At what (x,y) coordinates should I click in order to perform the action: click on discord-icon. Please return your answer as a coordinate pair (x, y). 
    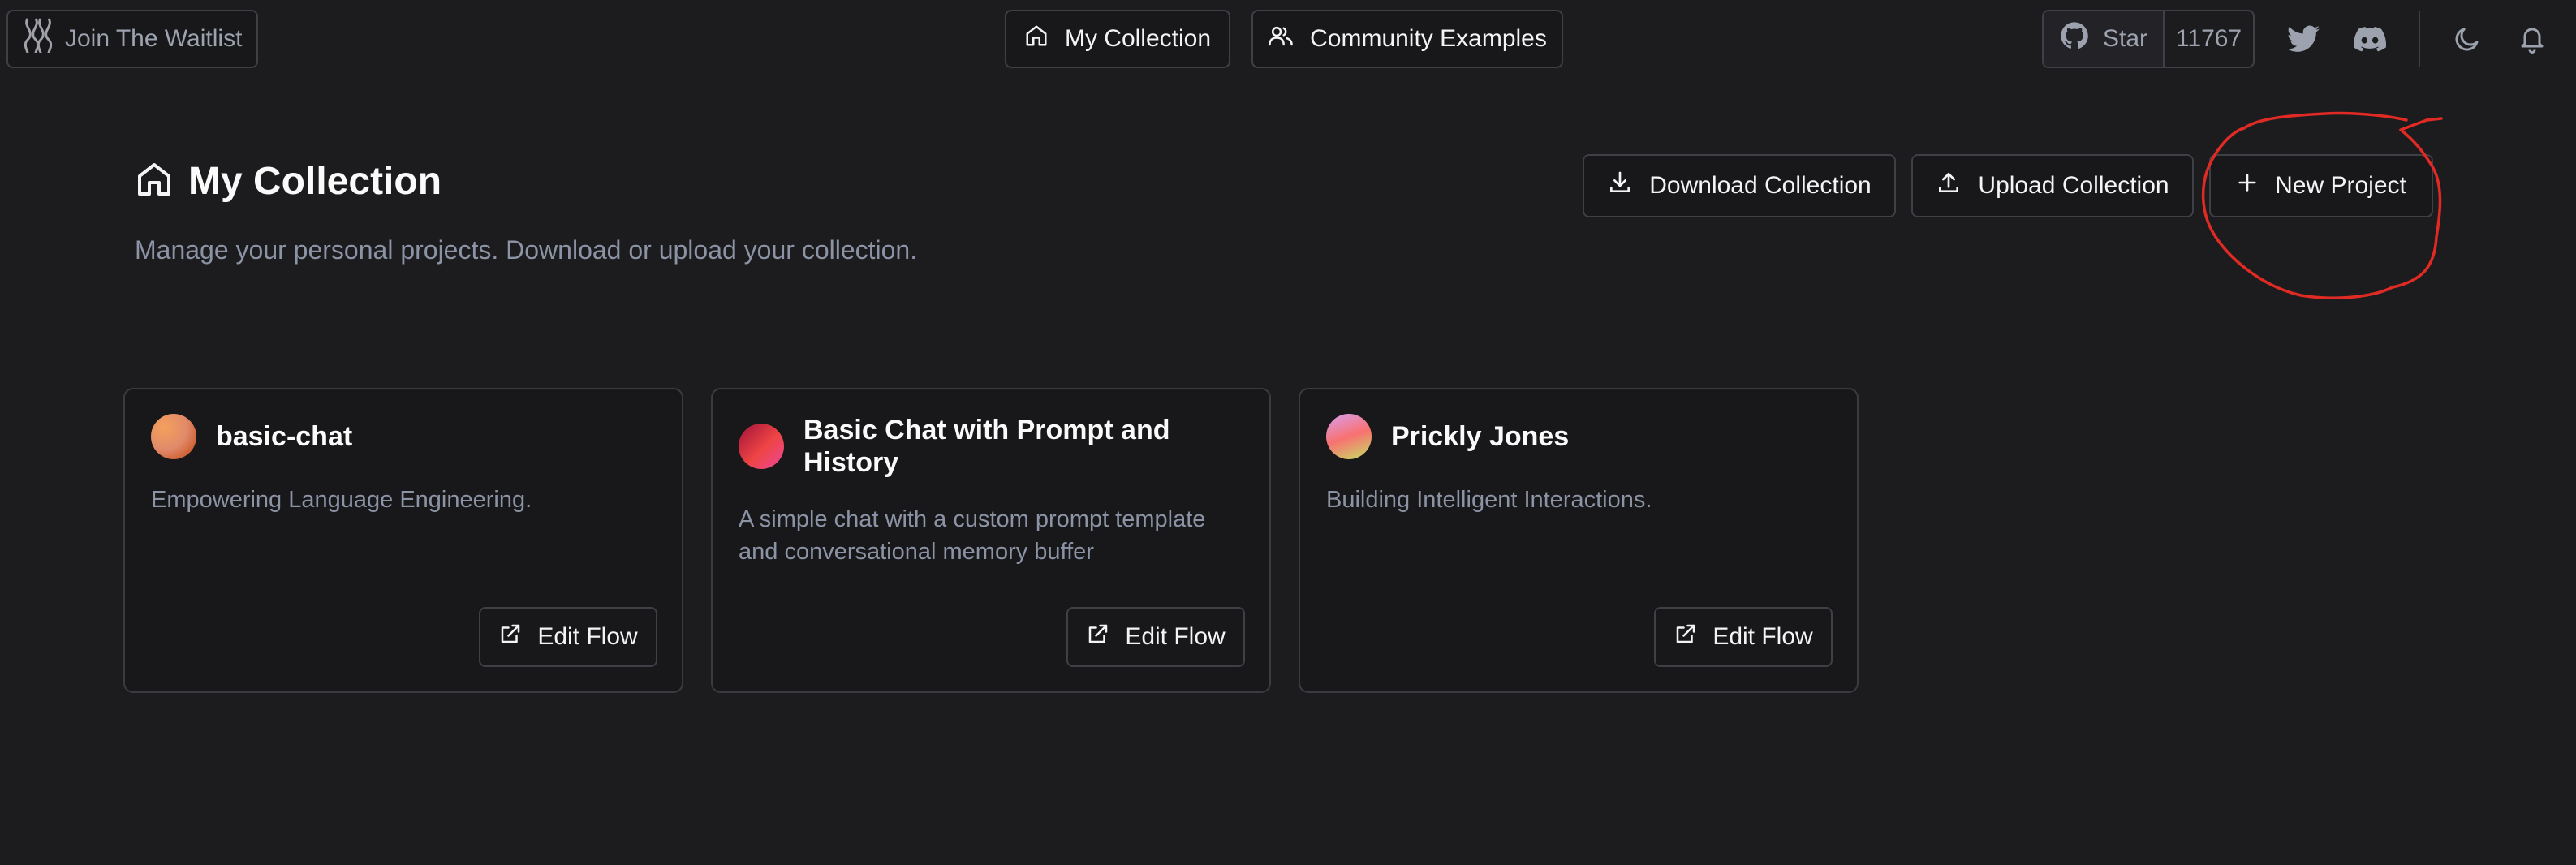
    Looking at the image, I should click on (2369, 38).